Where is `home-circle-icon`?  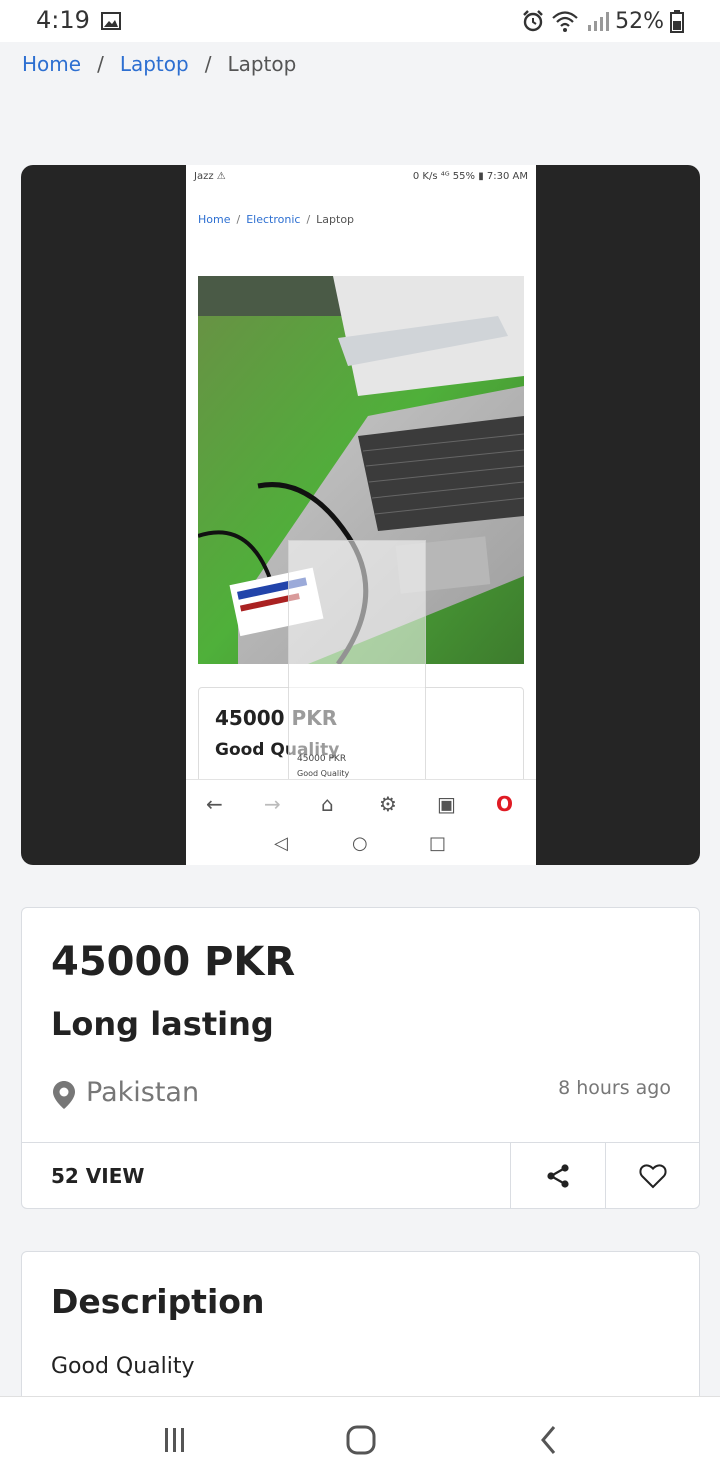
home-circle-icon is located at coordinates (361, 1440).